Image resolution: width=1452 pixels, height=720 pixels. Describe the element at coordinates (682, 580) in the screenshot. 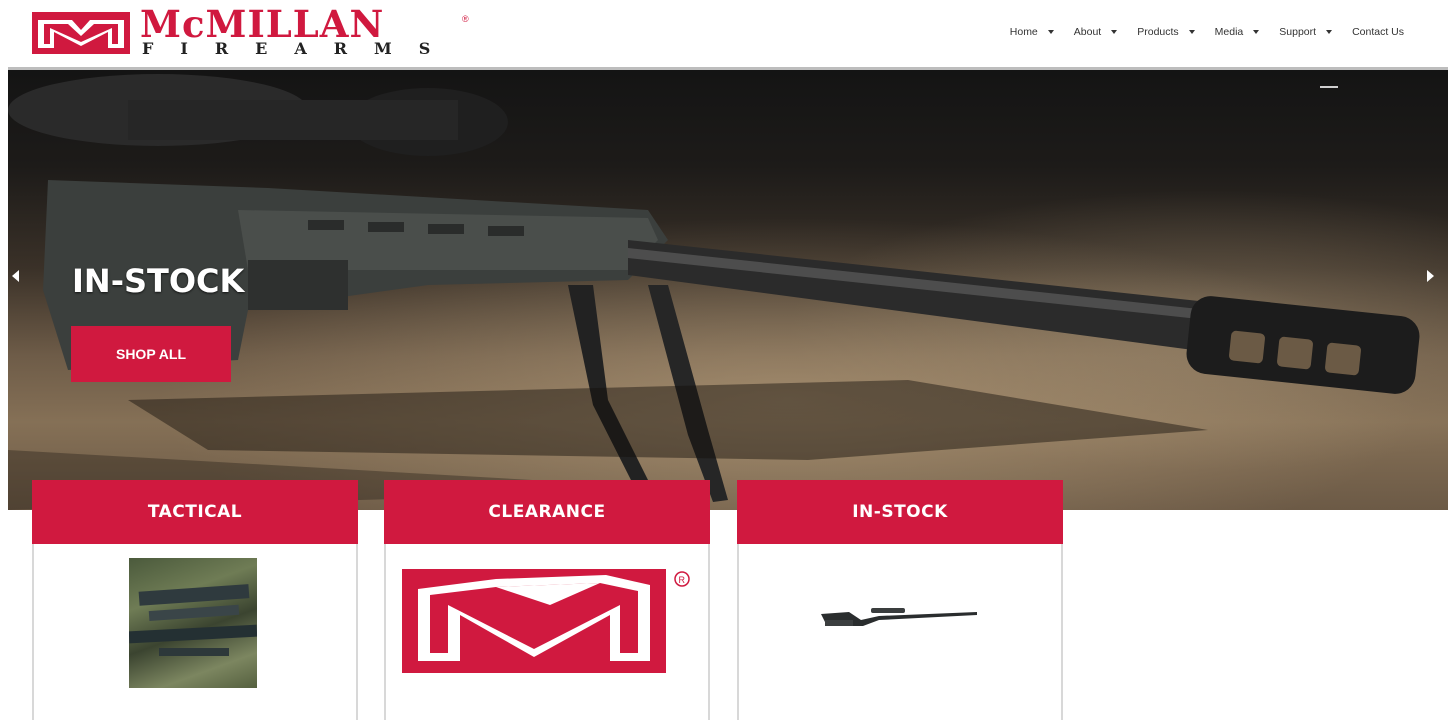

I see `svg-text: R` at that location.